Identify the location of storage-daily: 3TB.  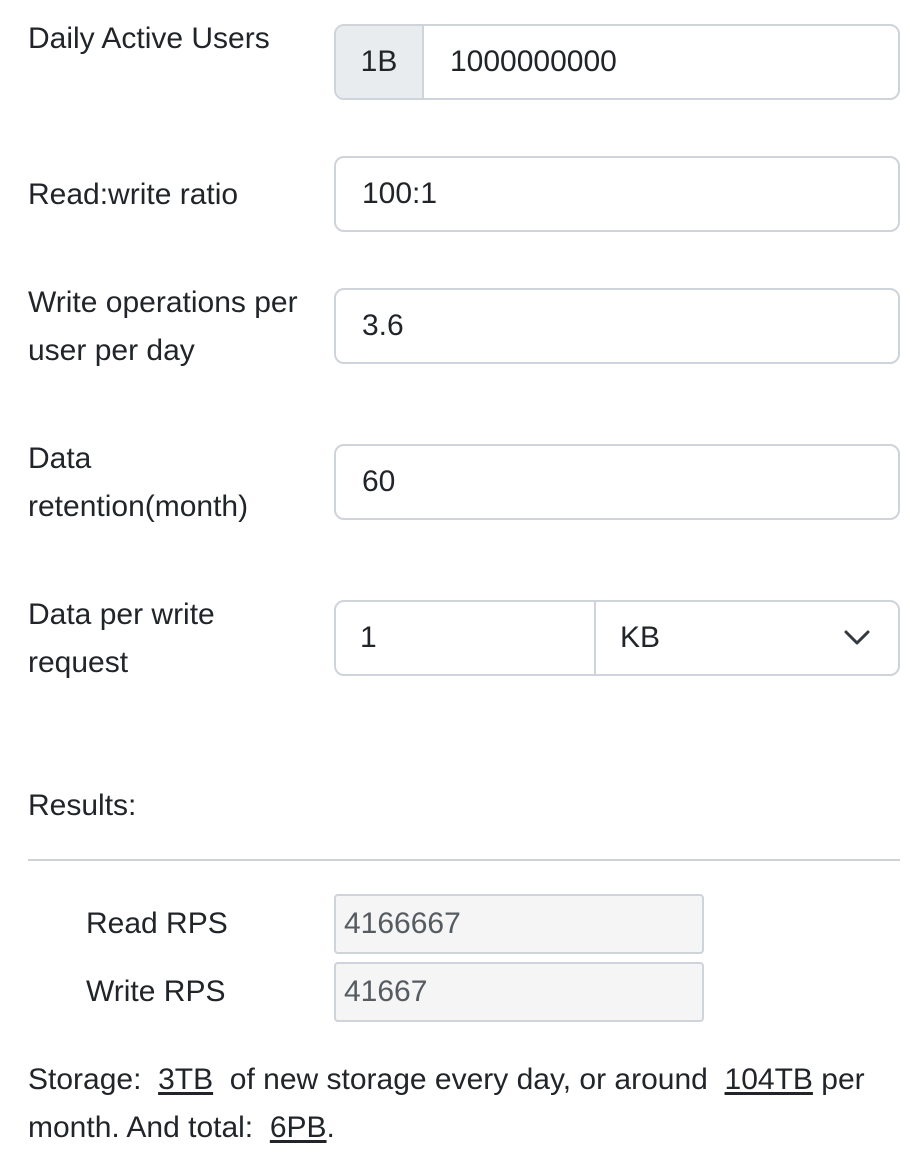
(186, 1079).